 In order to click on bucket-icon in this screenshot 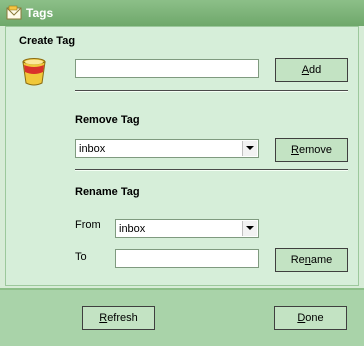, I will do `click(34, 72)`.